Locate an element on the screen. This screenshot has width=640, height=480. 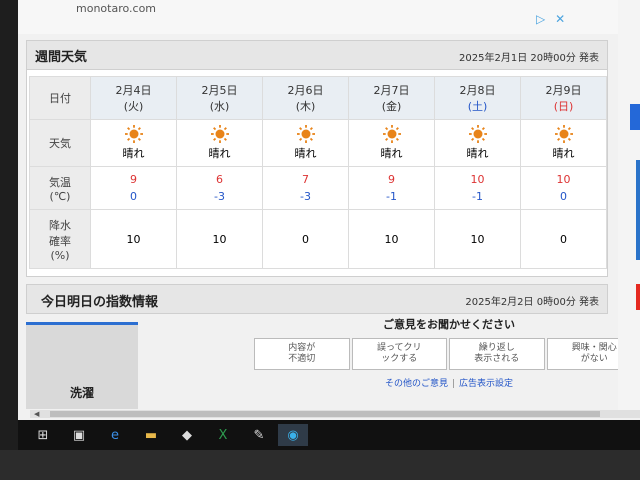
date-cell: 2月5日 (水) is located at coordinates (219, 98).